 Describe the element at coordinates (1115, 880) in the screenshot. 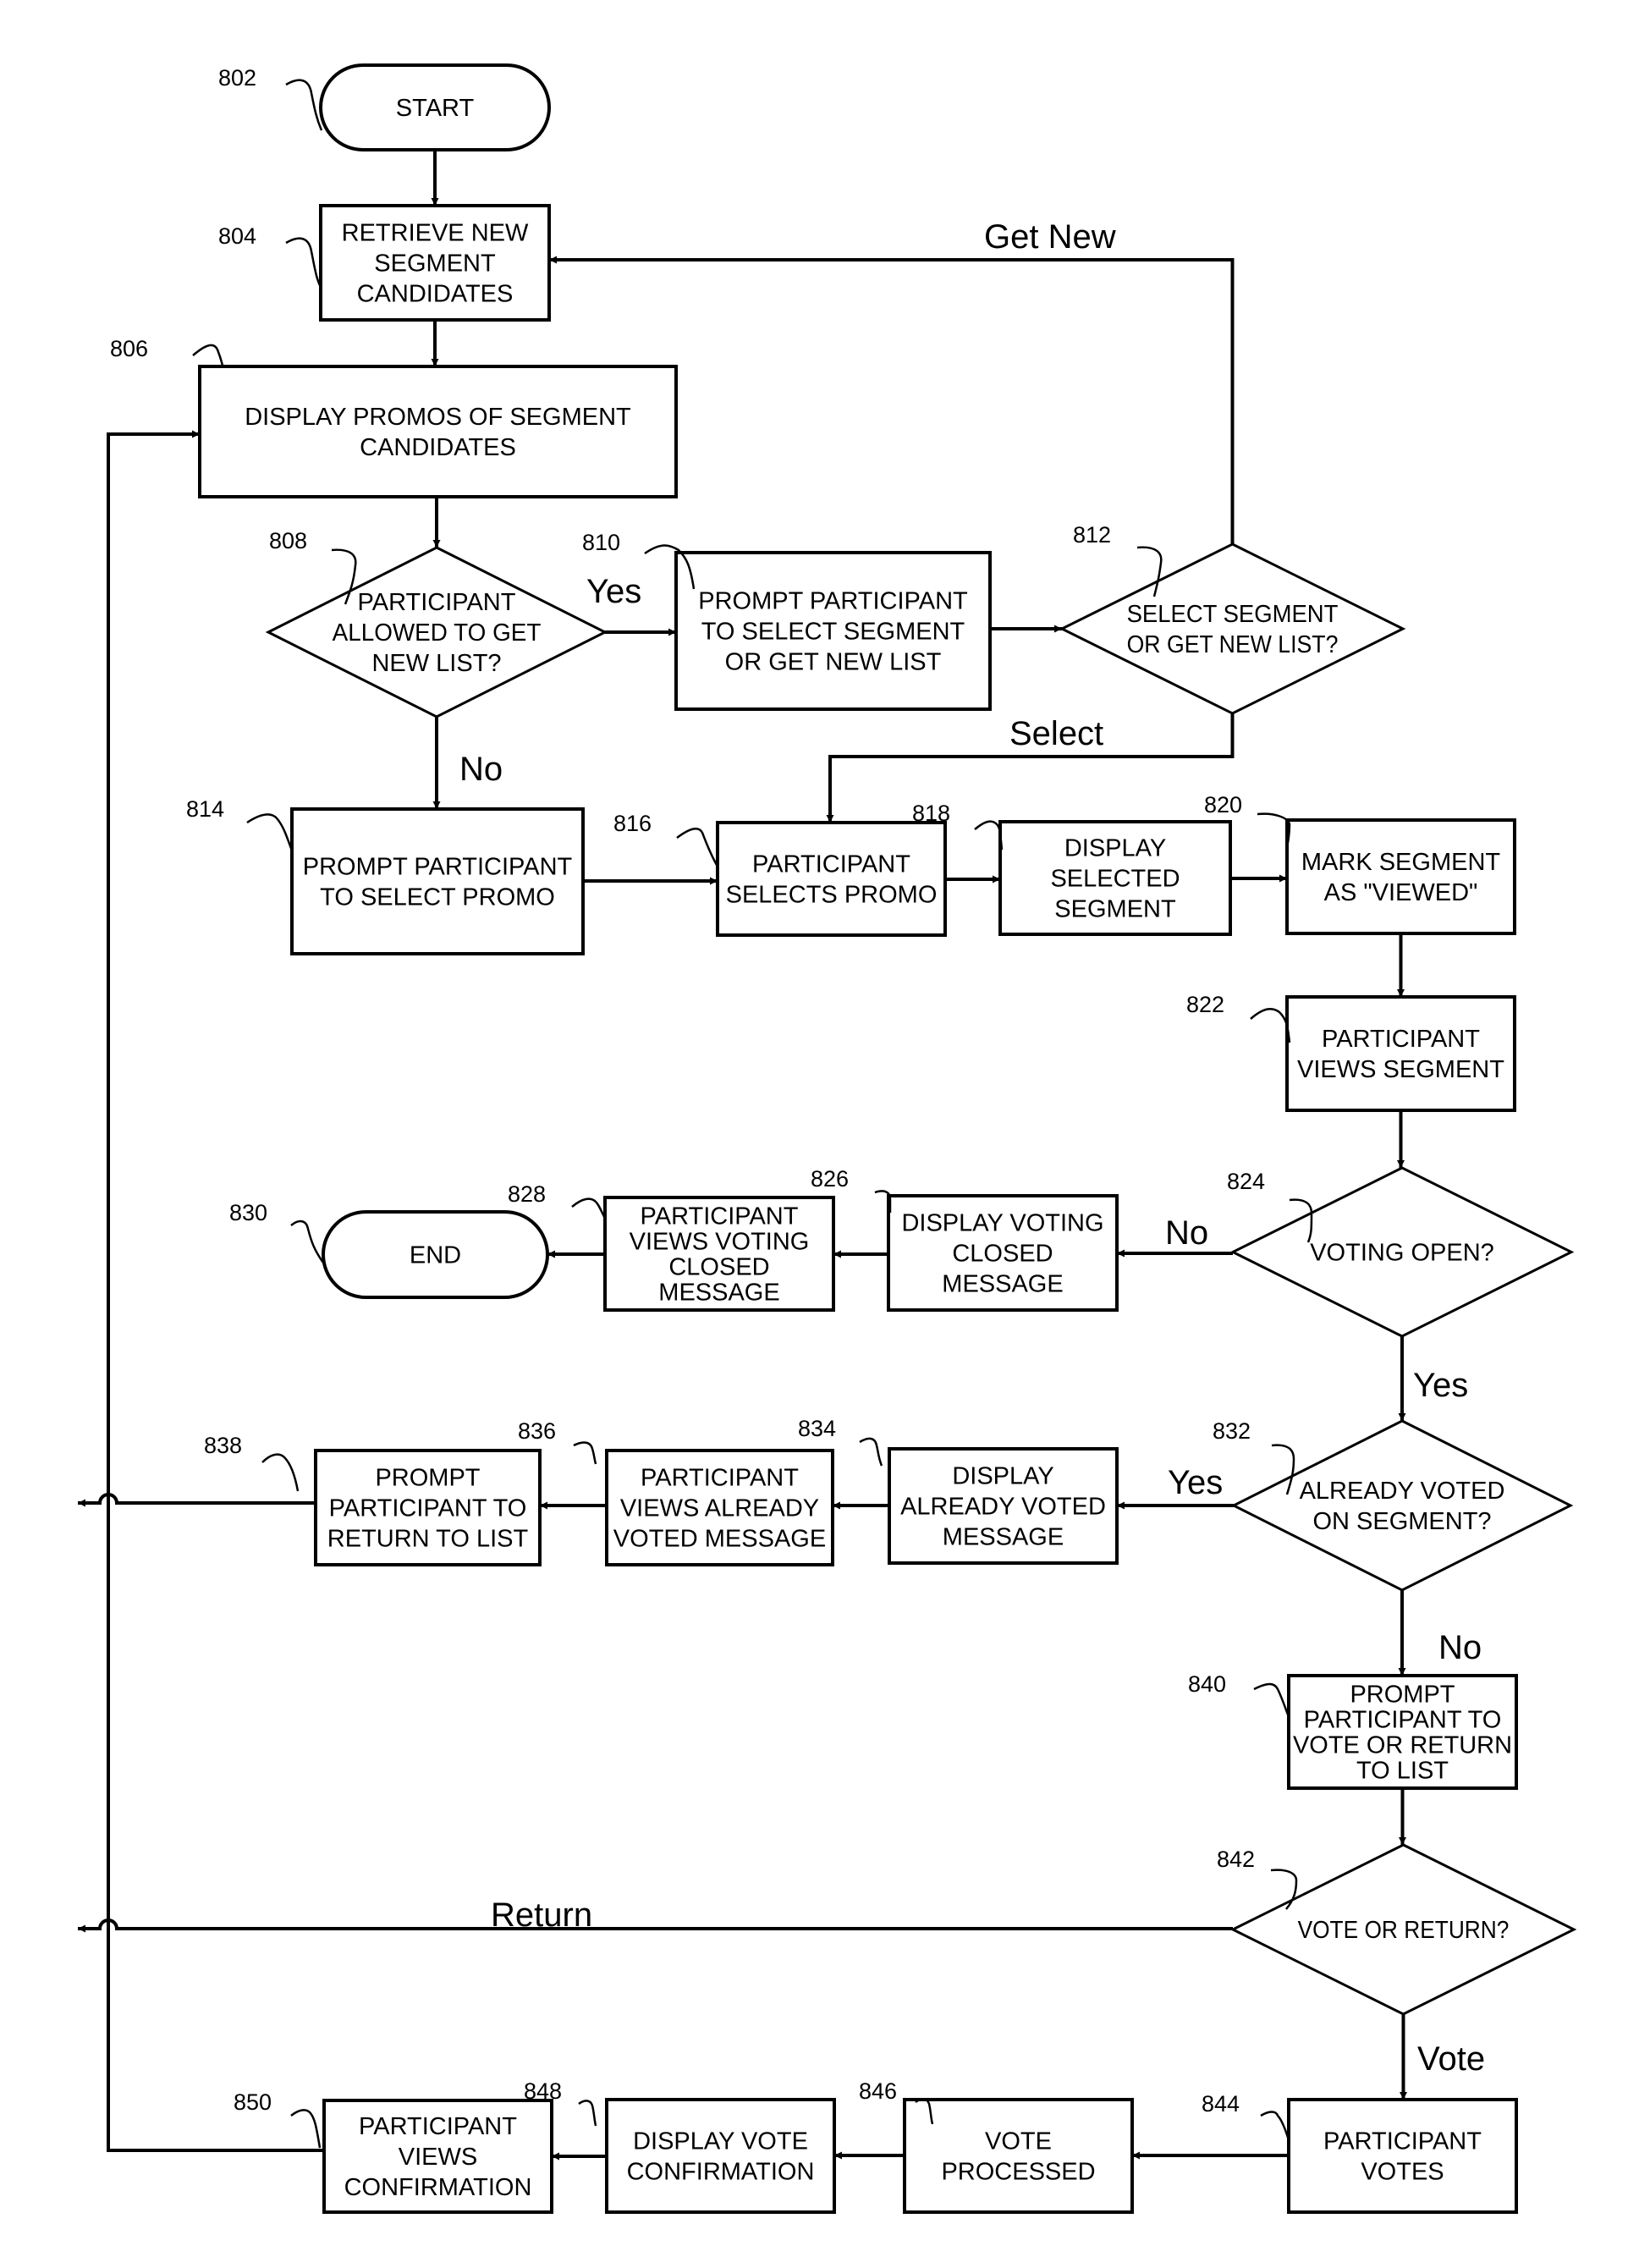

I see `node-label-line: SELECTED` at that location.